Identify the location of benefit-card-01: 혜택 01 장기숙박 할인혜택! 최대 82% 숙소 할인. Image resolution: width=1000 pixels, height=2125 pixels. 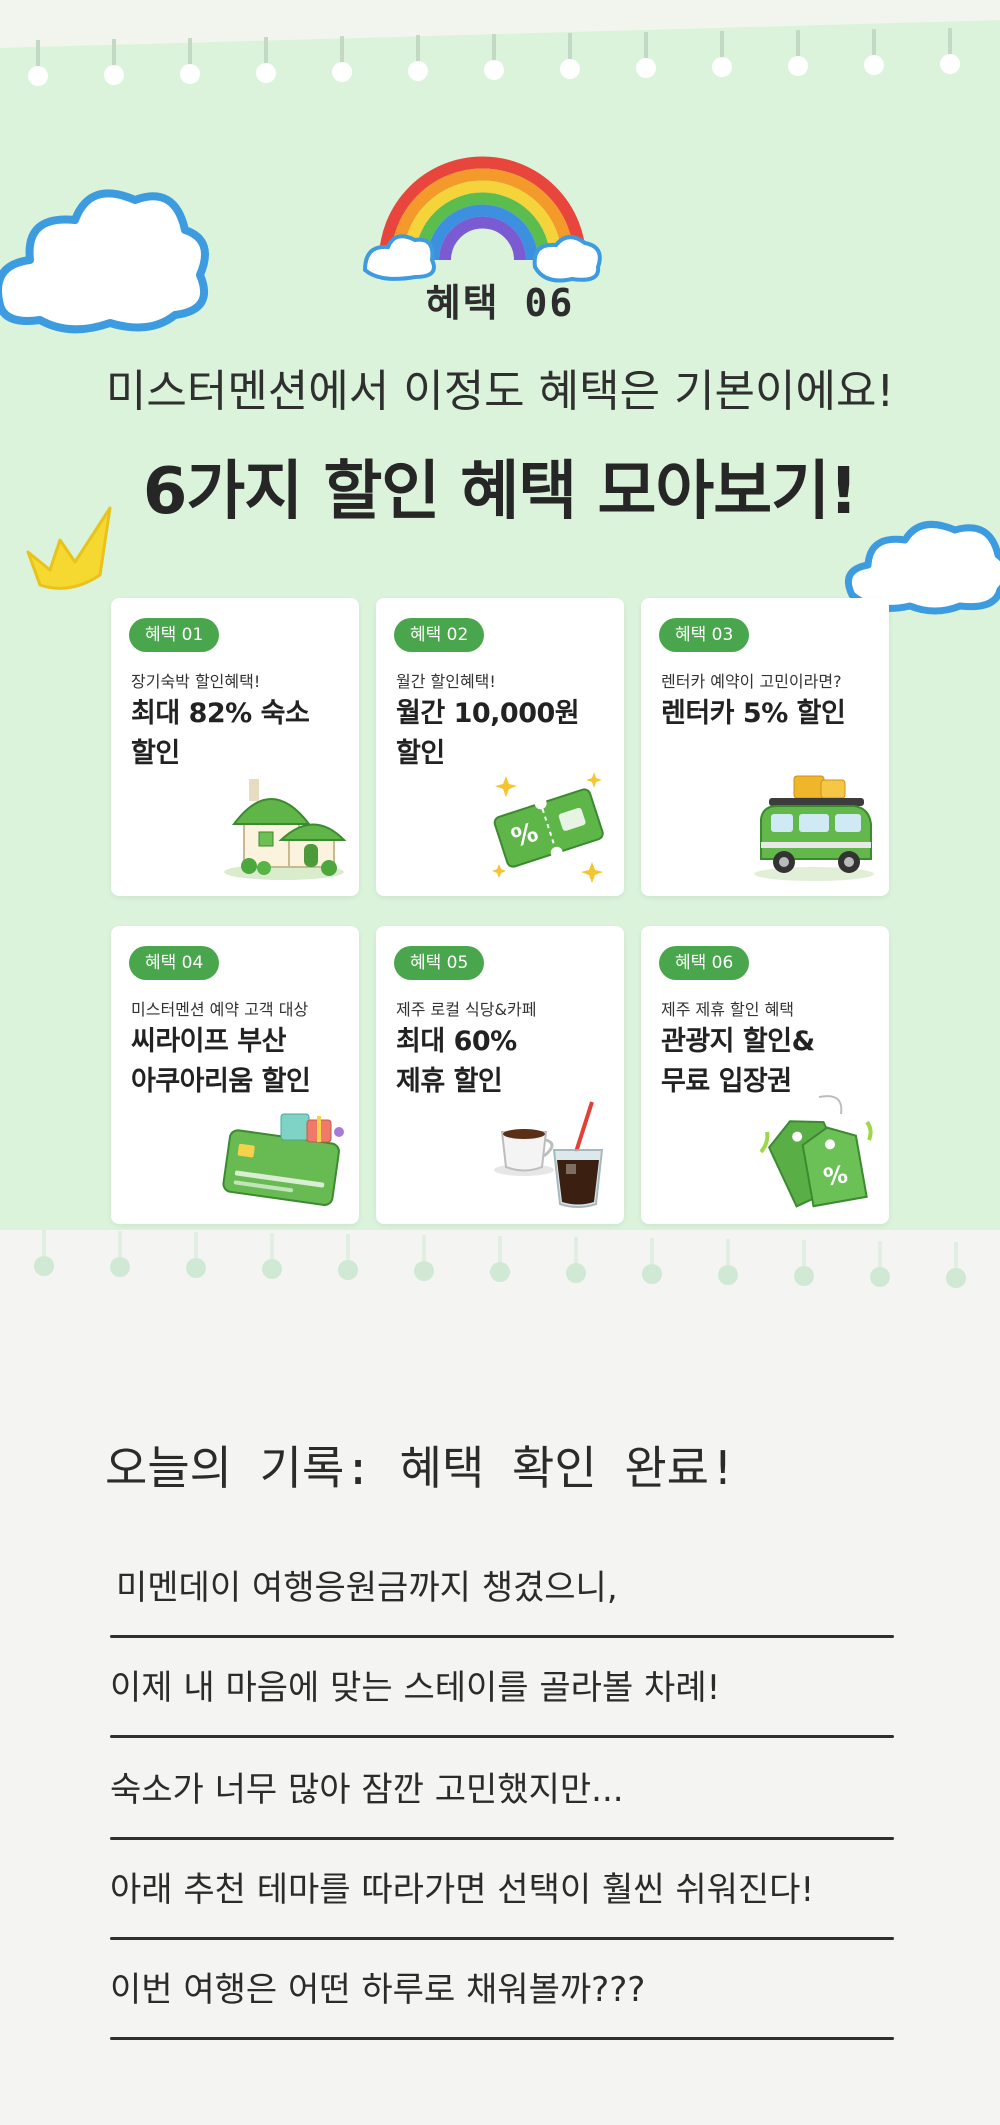
(235, 747).